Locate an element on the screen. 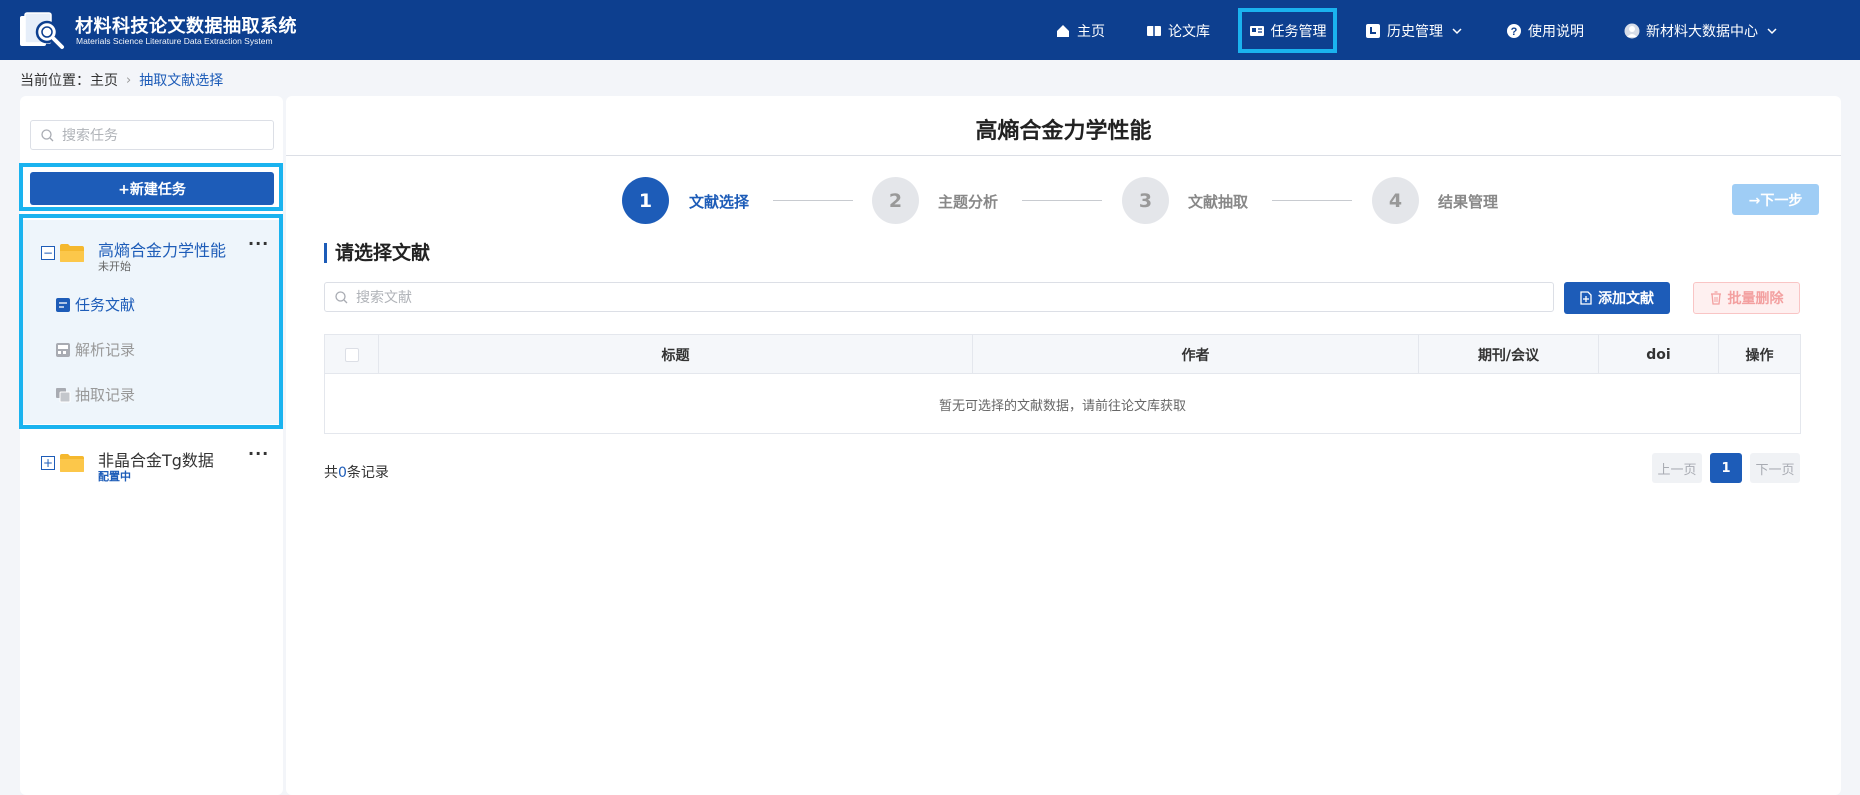 Image resolution: width=1860 pixels, height=795 pixels. divider is located at coordinates (1063, 155).